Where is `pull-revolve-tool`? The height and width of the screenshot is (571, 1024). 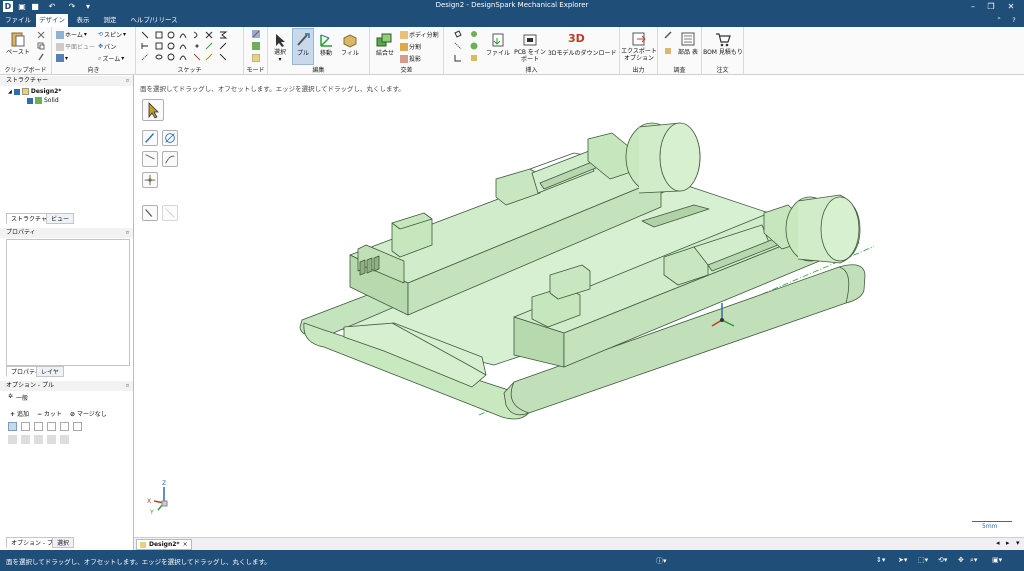
pull-revolve-tool is located at coordinates (150, 159).